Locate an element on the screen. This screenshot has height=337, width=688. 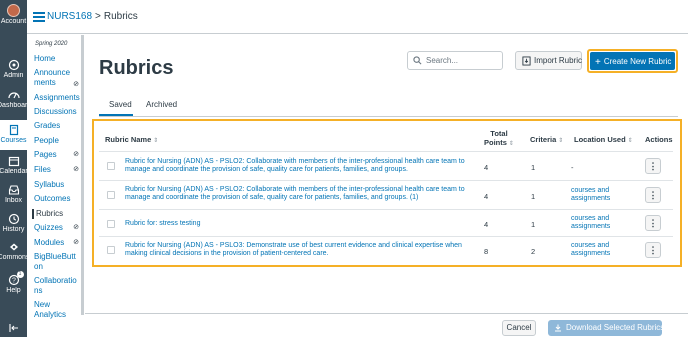
course-nav-new-analytics: New Analytics is located at coordinates (56, 310).